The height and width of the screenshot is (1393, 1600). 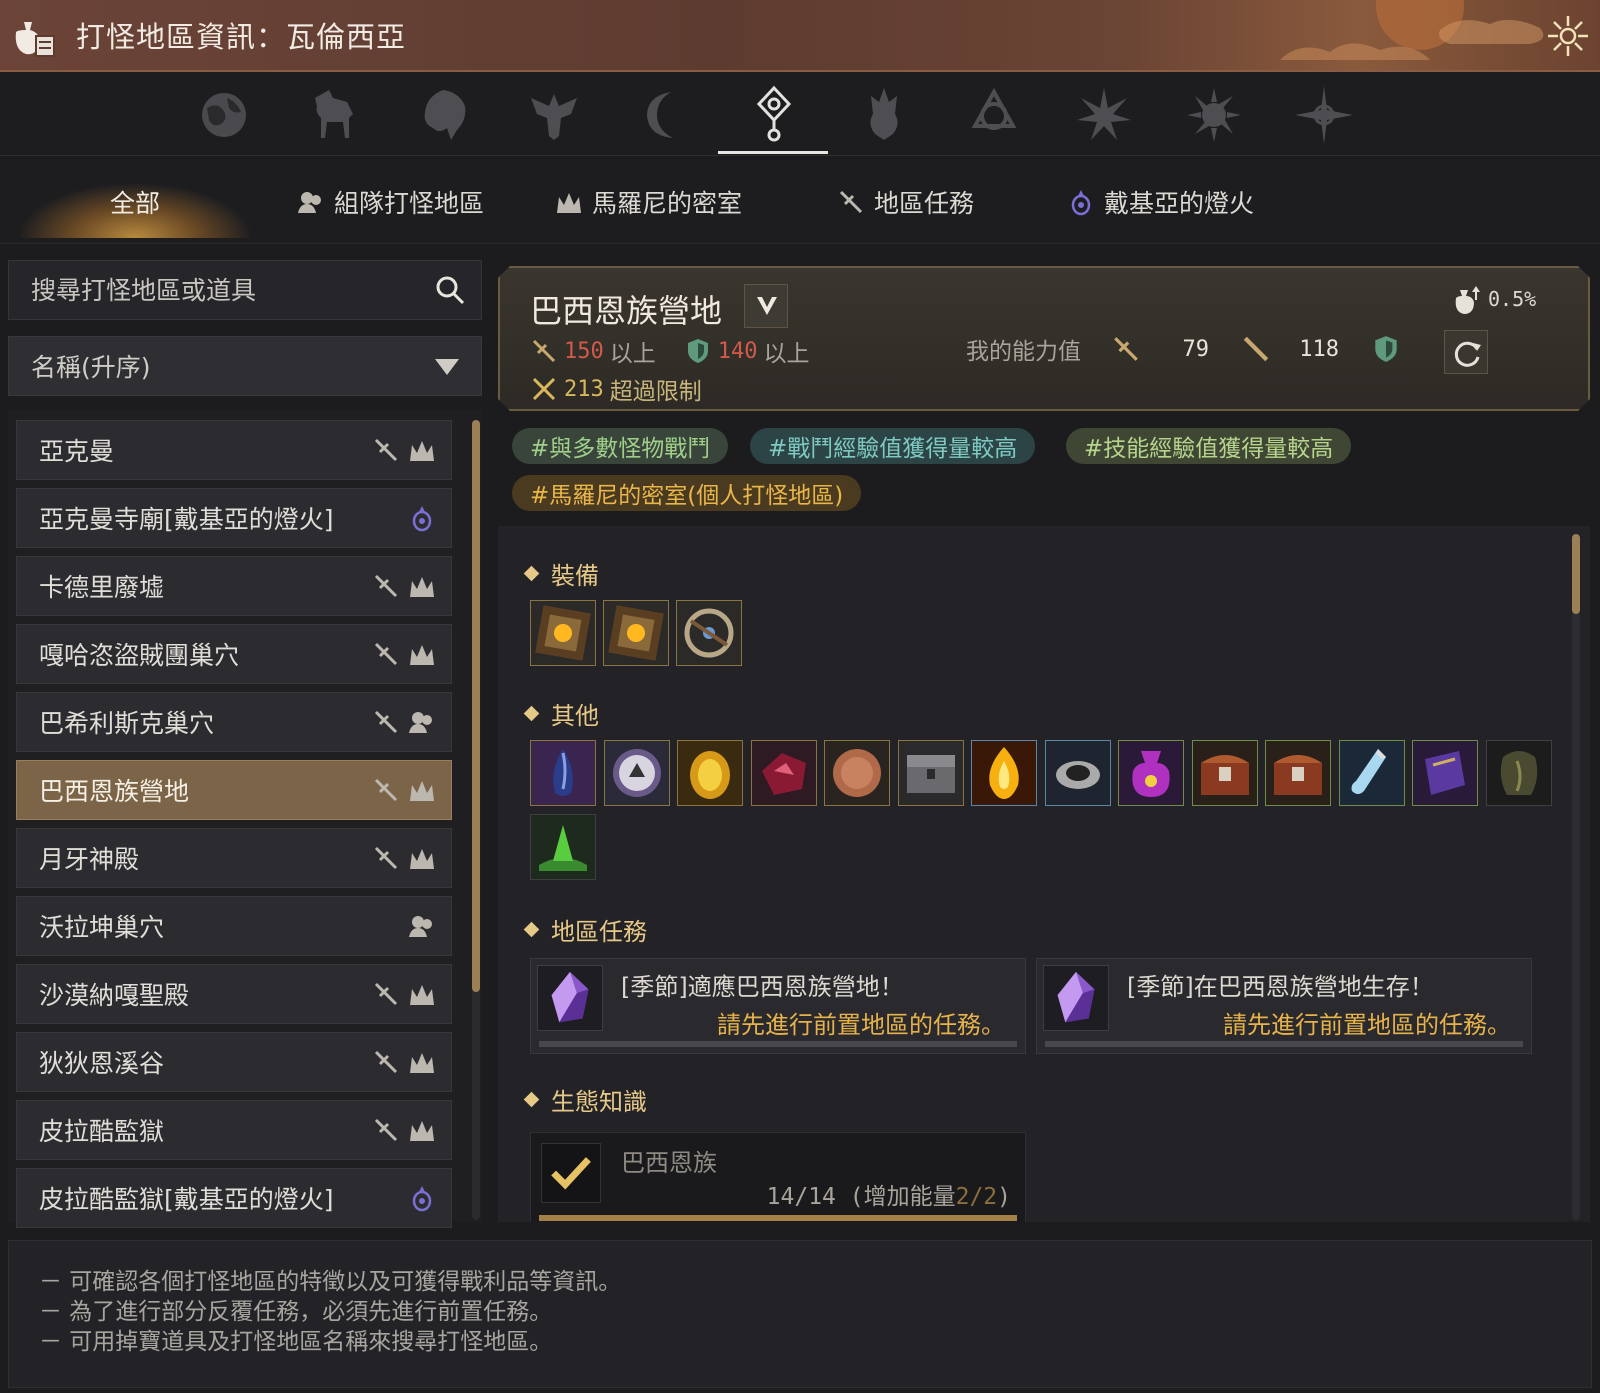 I want to click on search-input, so click(x=221, y=290).